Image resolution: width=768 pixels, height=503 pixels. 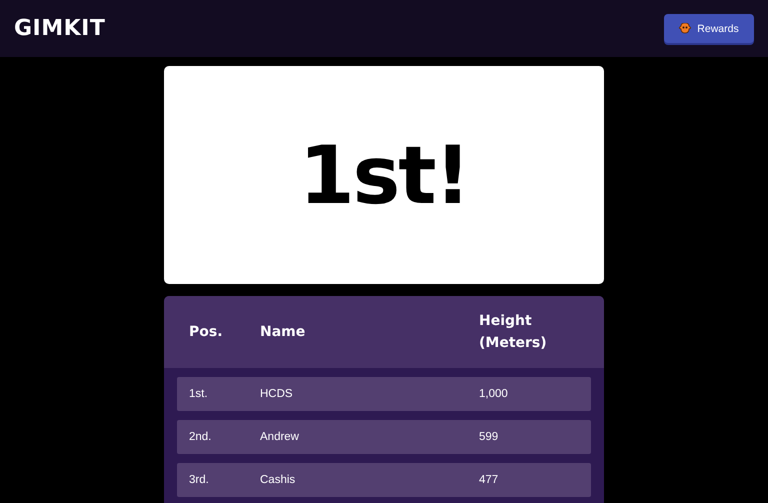 What do you see at coordinates (280, 437) in the screenshot?
I see `table-cell-text: Andrew` at bounding box center [280, 437].